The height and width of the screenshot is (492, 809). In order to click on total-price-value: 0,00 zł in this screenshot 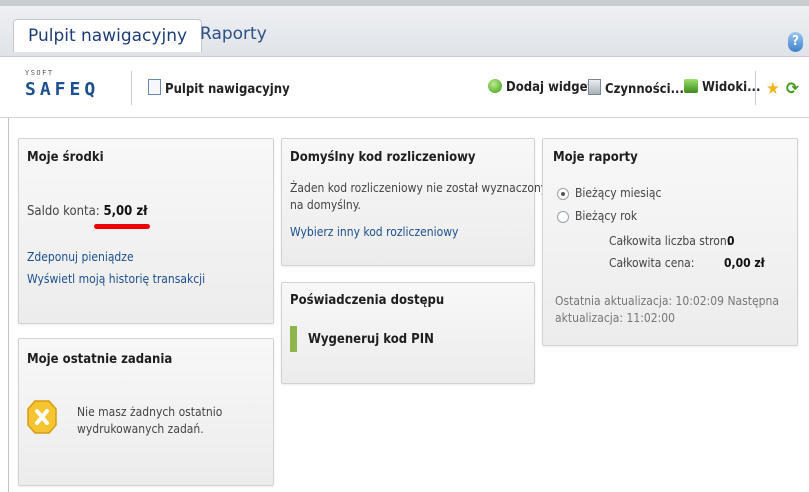, I will do `click(744, 263)`.